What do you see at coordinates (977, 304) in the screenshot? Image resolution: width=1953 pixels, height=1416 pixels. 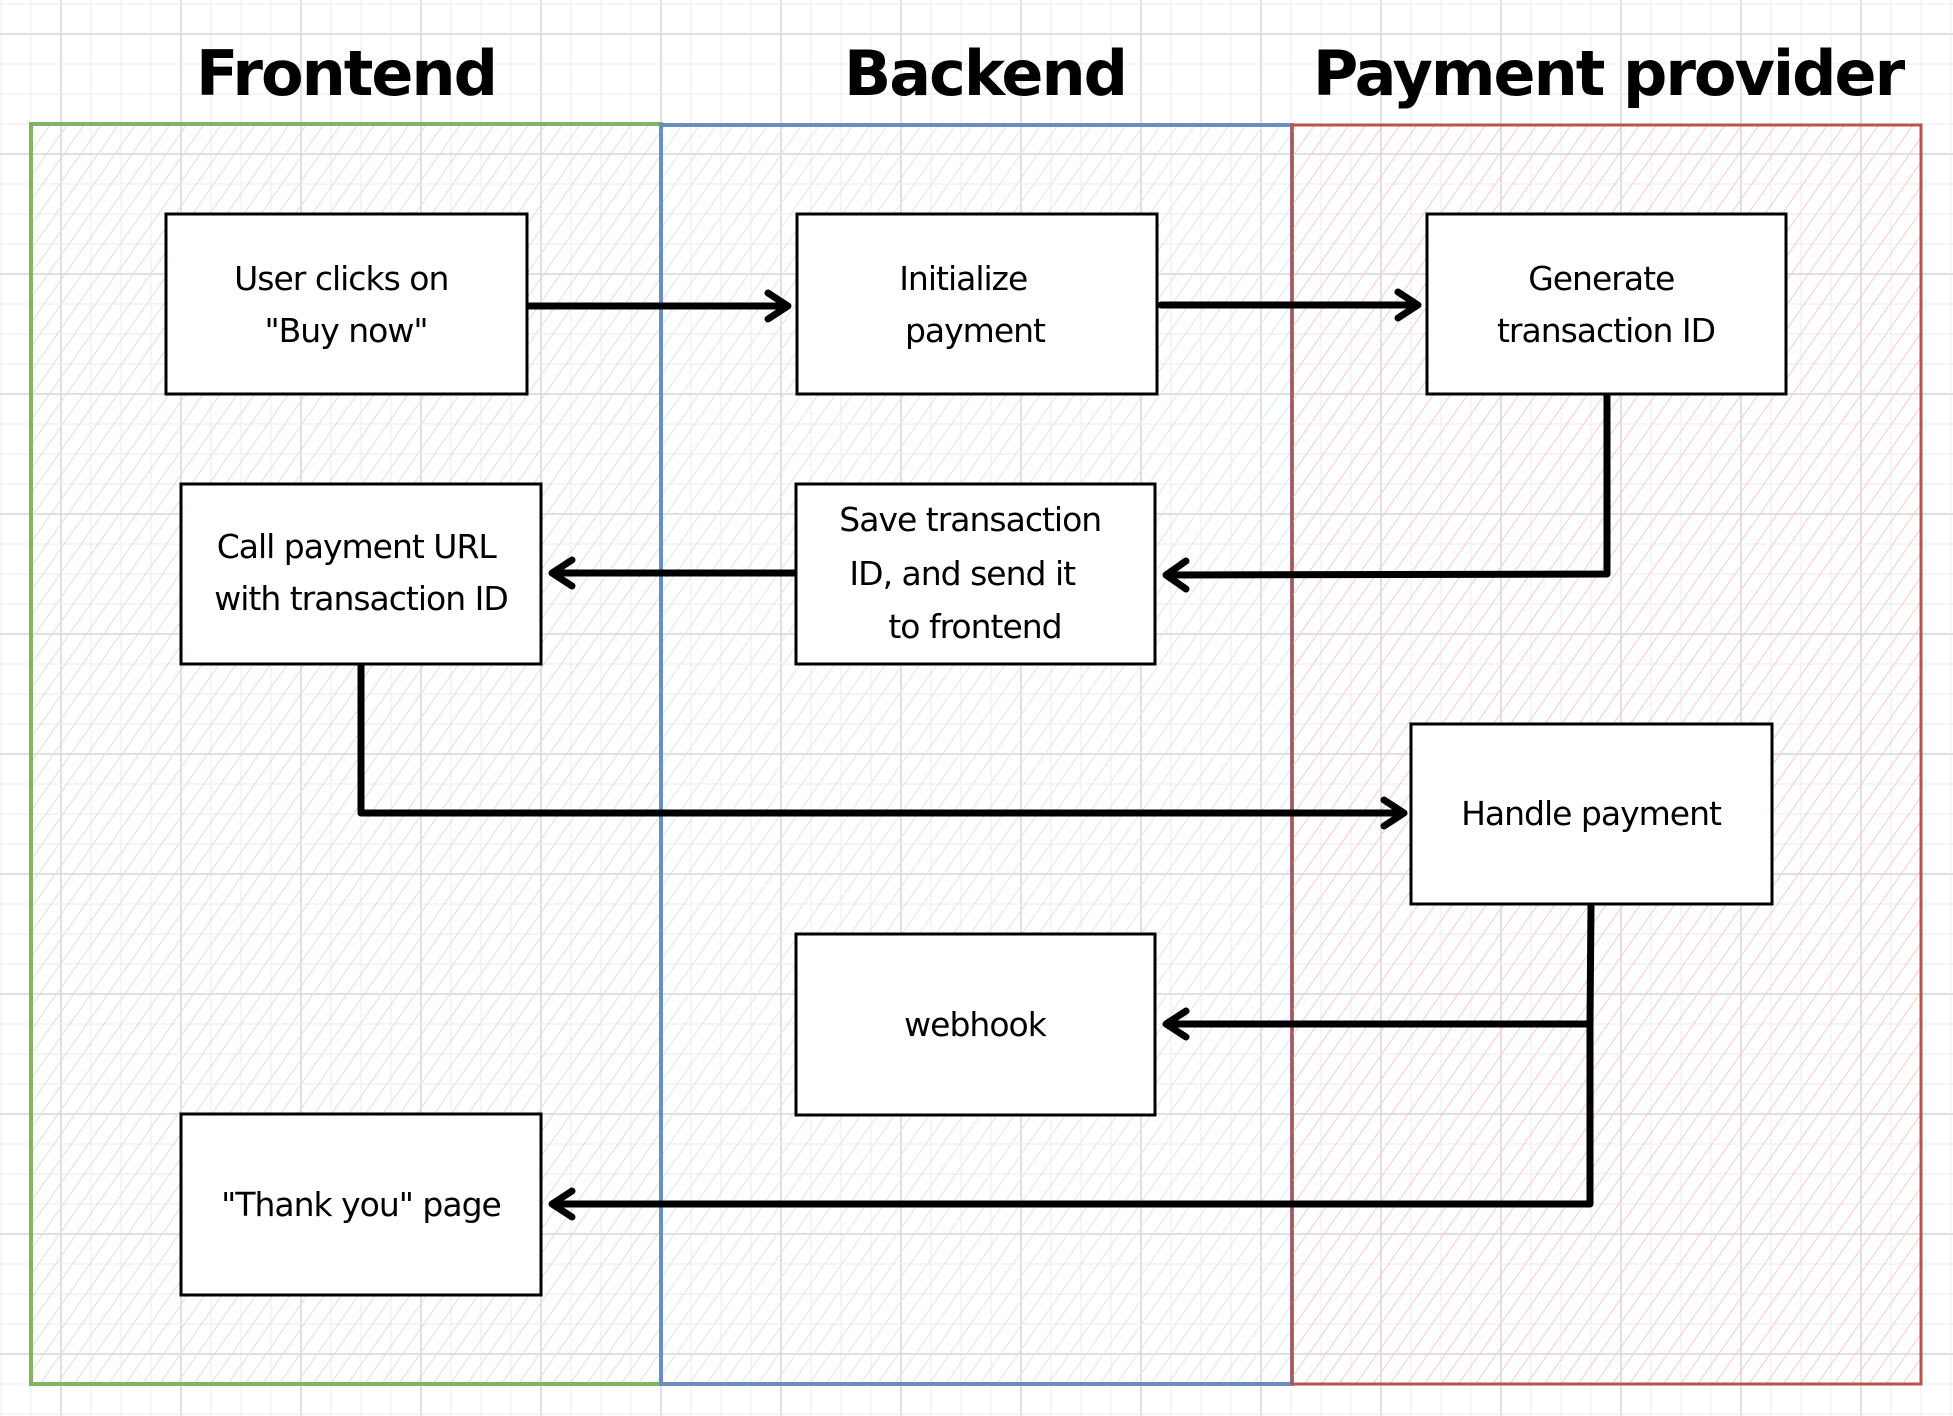 I see `node-initialize-payment: Initialize payment` at bounding box center [977, 304].